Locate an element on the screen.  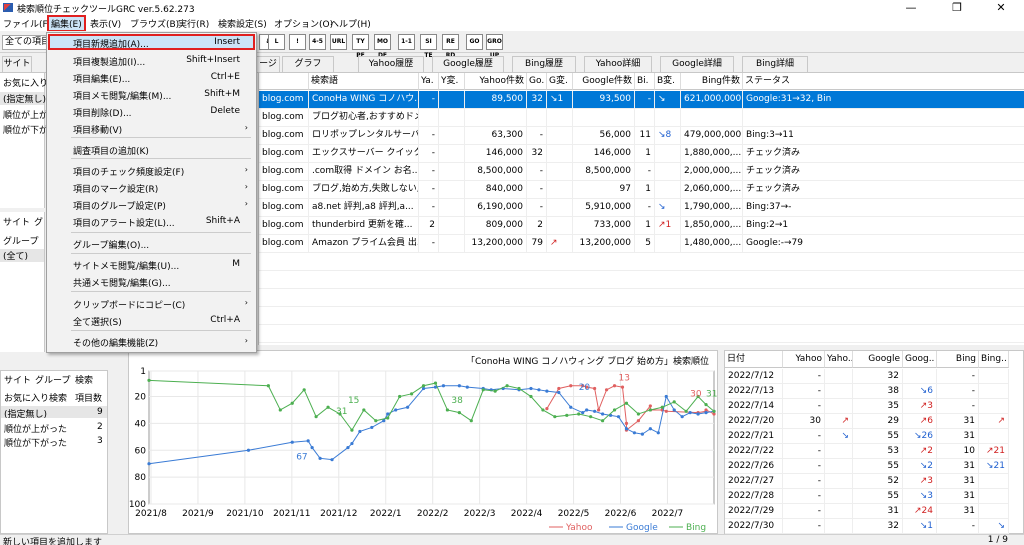
tab-yahoo-detail: Yahoo詳細 is located at coordinates (618, 64).